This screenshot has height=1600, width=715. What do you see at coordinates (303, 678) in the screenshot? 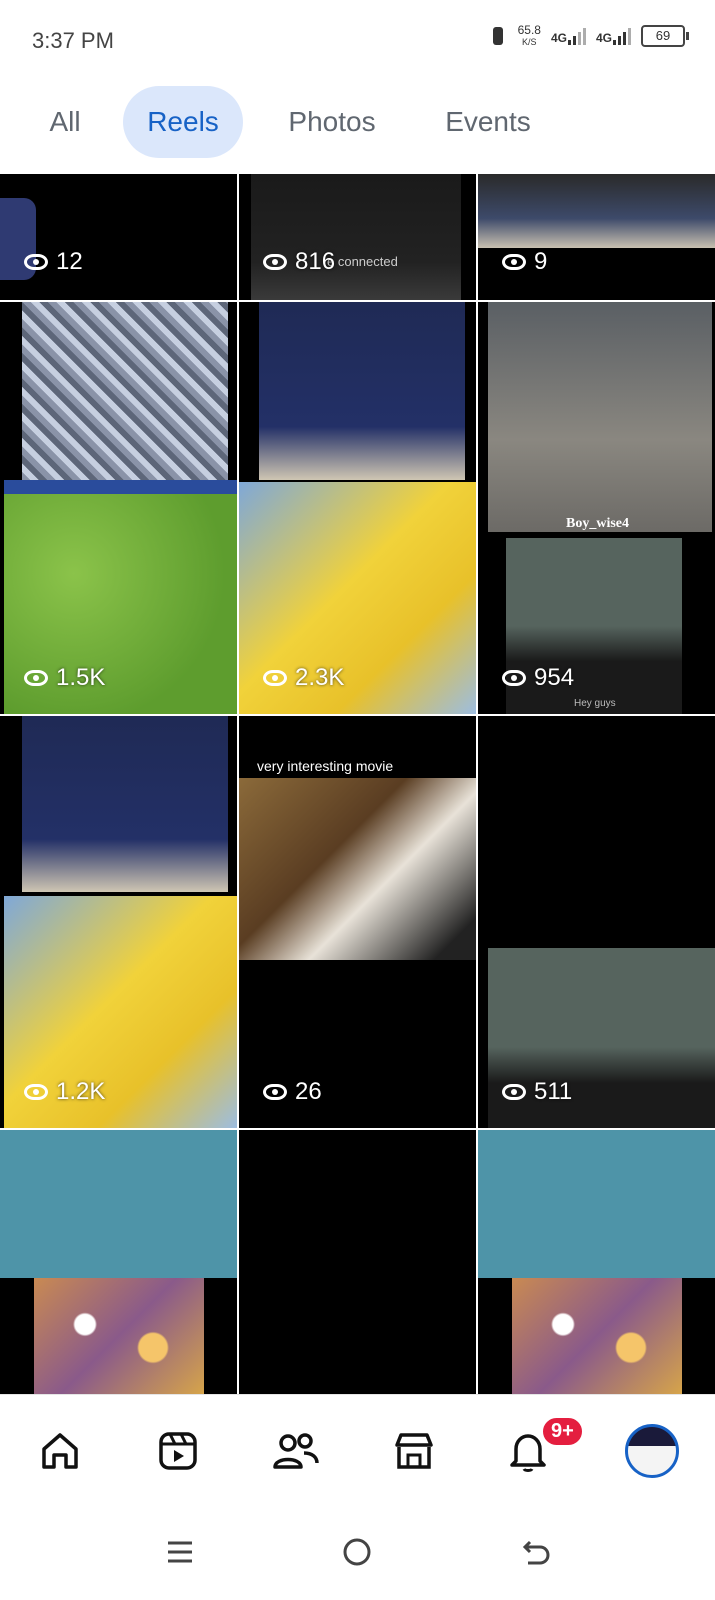
I see `view-count: 2.3K` at bounding box center [303, 678].